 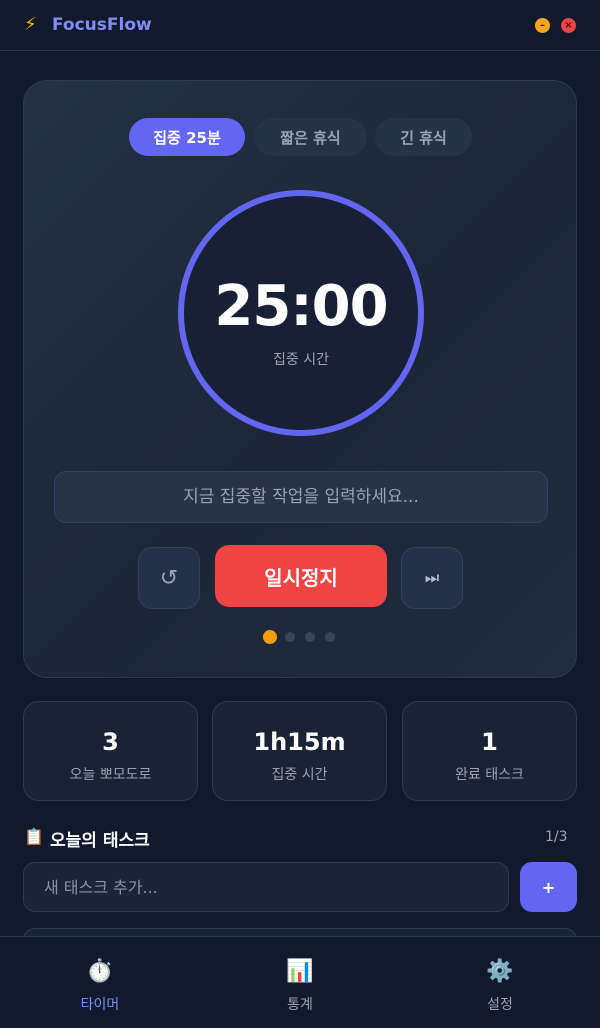 I want to click on stat-value: 3, so click(x=110, y=742).